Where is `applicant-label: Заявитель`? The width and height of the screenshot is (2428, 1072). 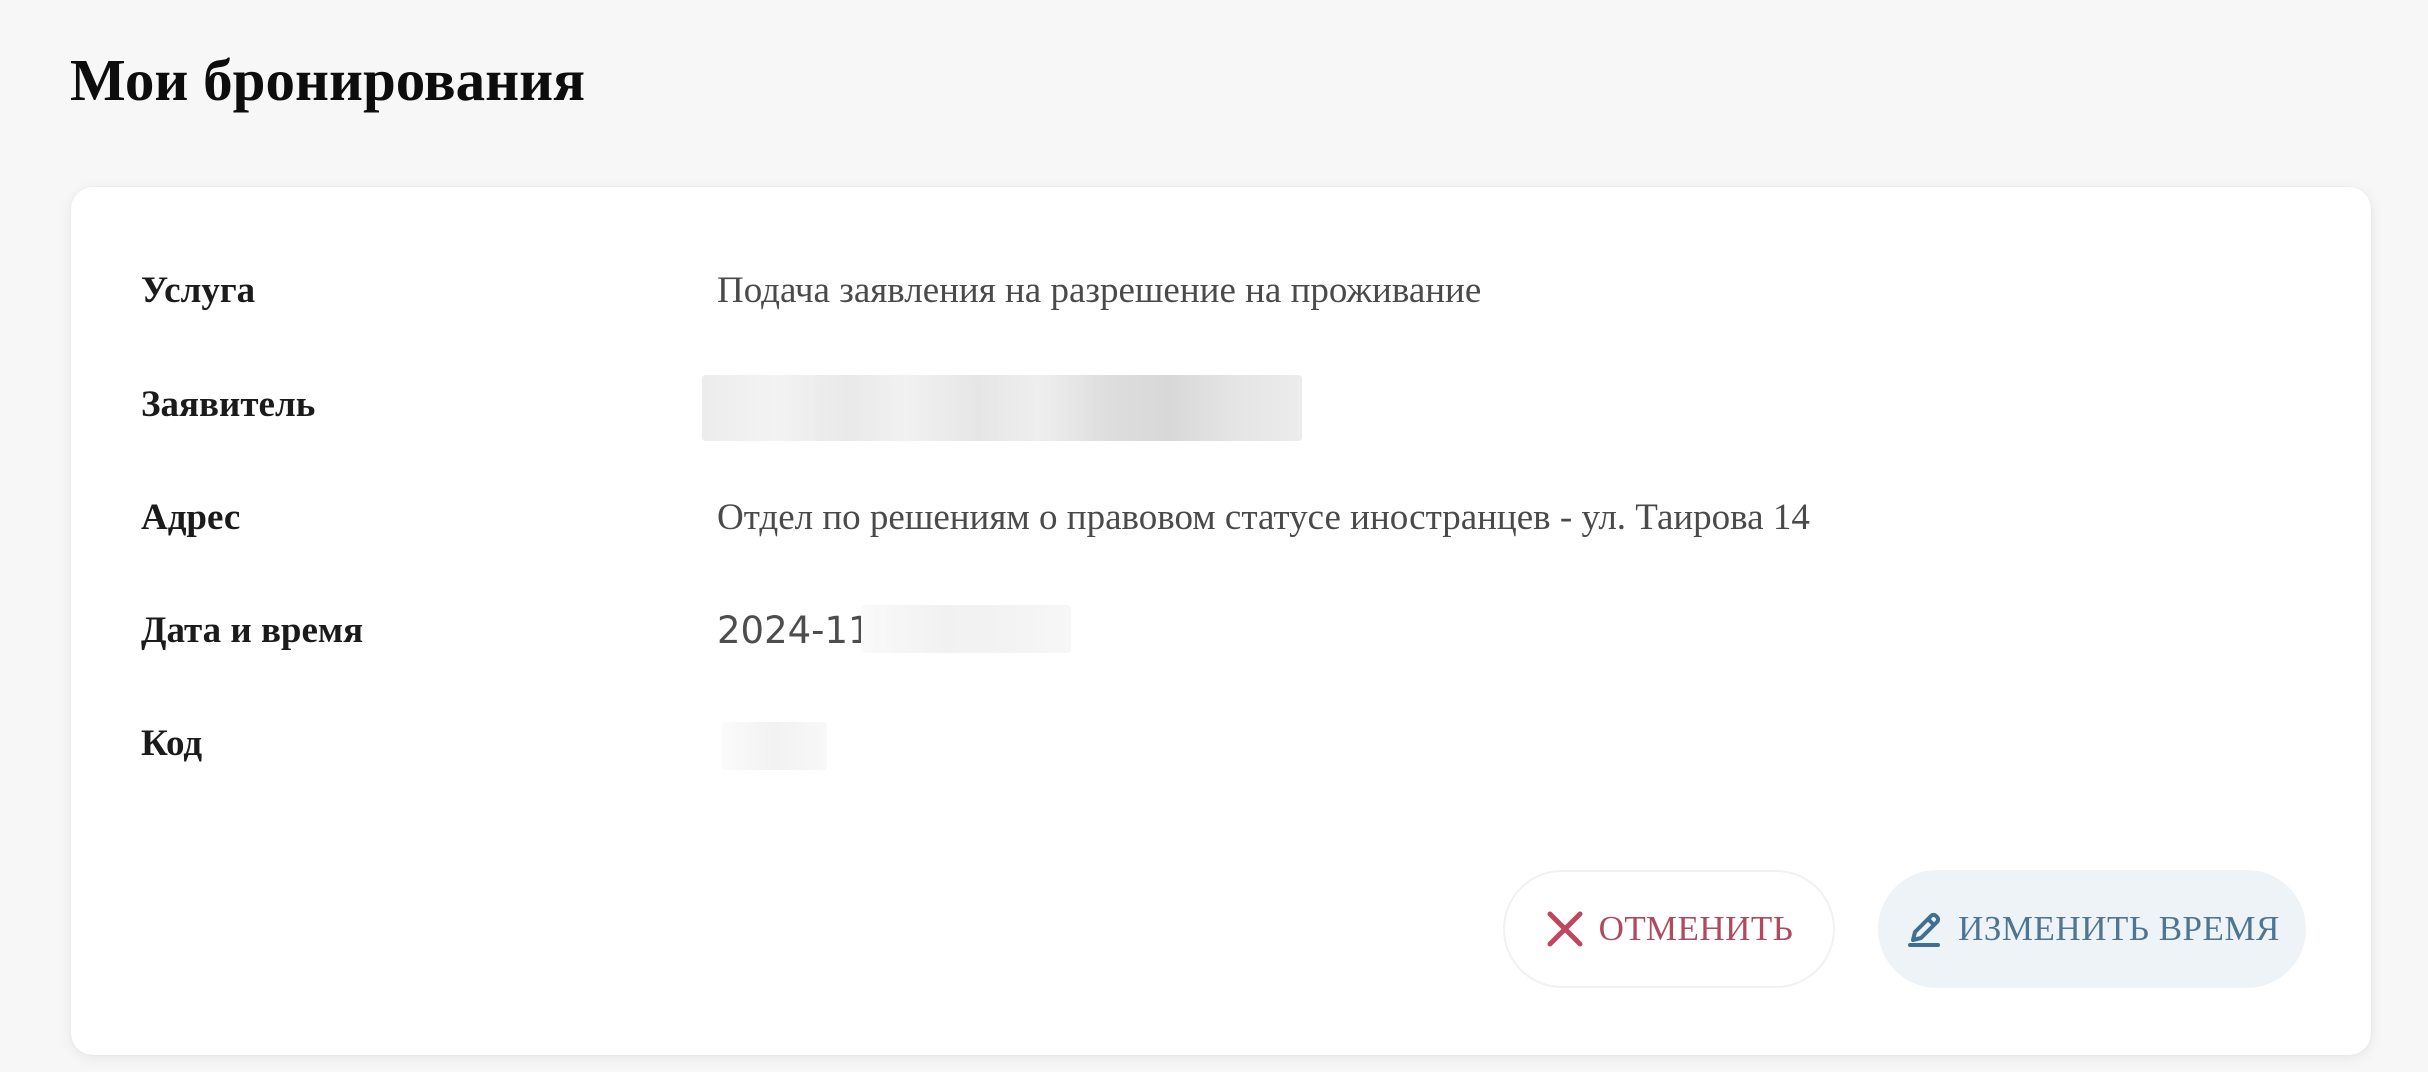
applicant-label: Заявитель is located at coordinates (228, 404).